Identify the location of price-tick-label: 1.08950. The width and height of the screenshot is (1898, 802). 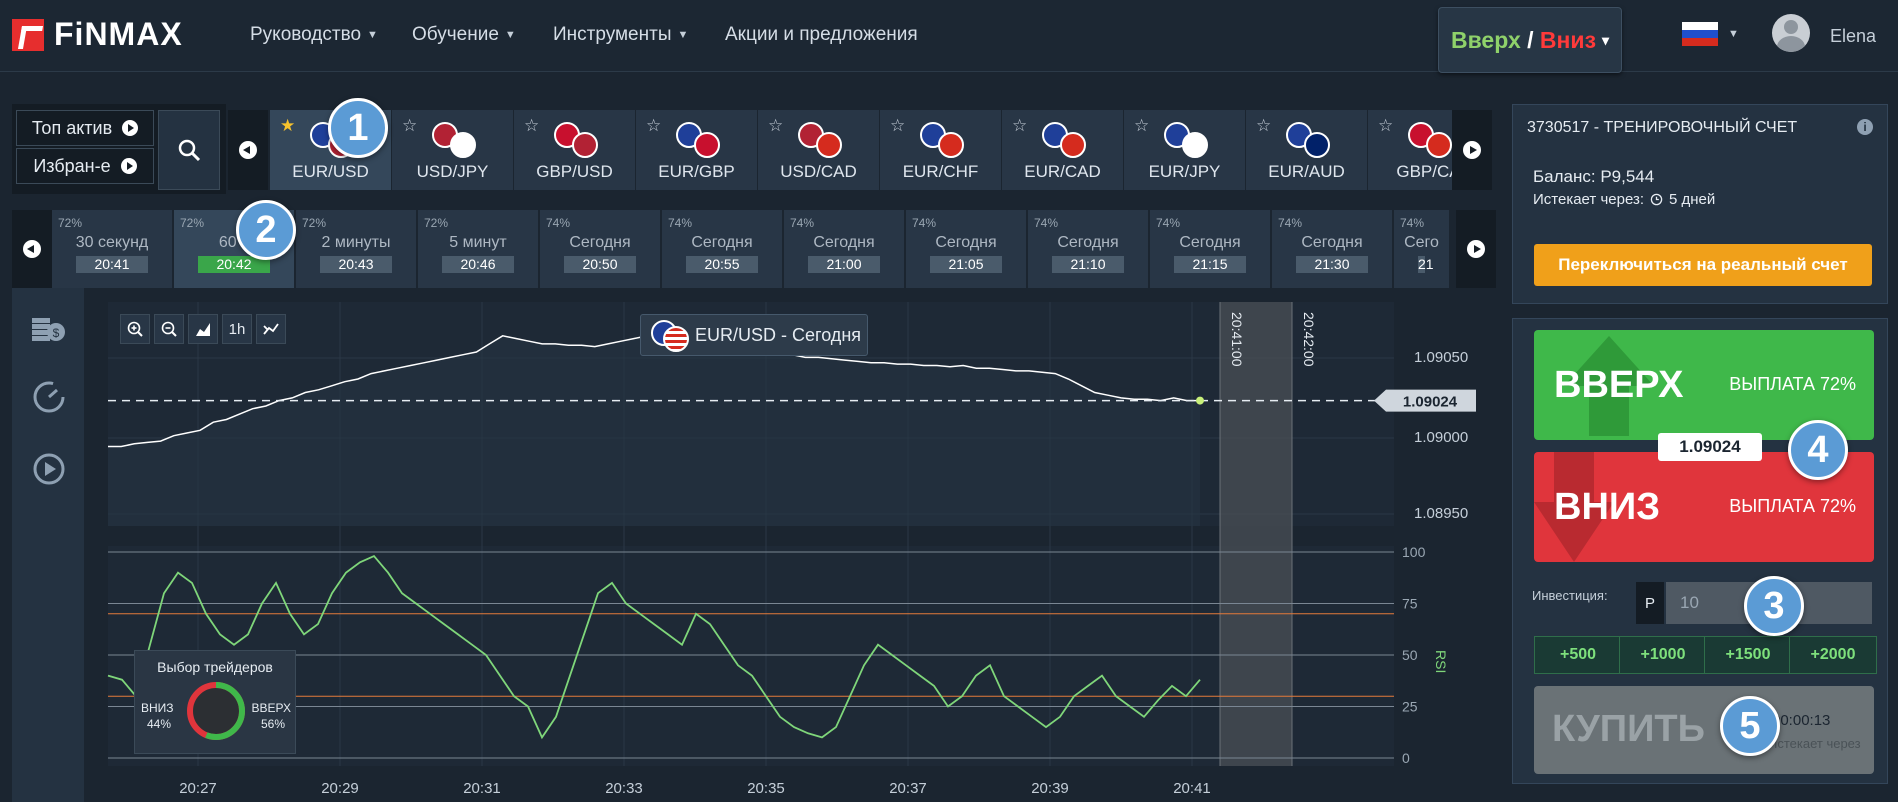
(1441, 513).